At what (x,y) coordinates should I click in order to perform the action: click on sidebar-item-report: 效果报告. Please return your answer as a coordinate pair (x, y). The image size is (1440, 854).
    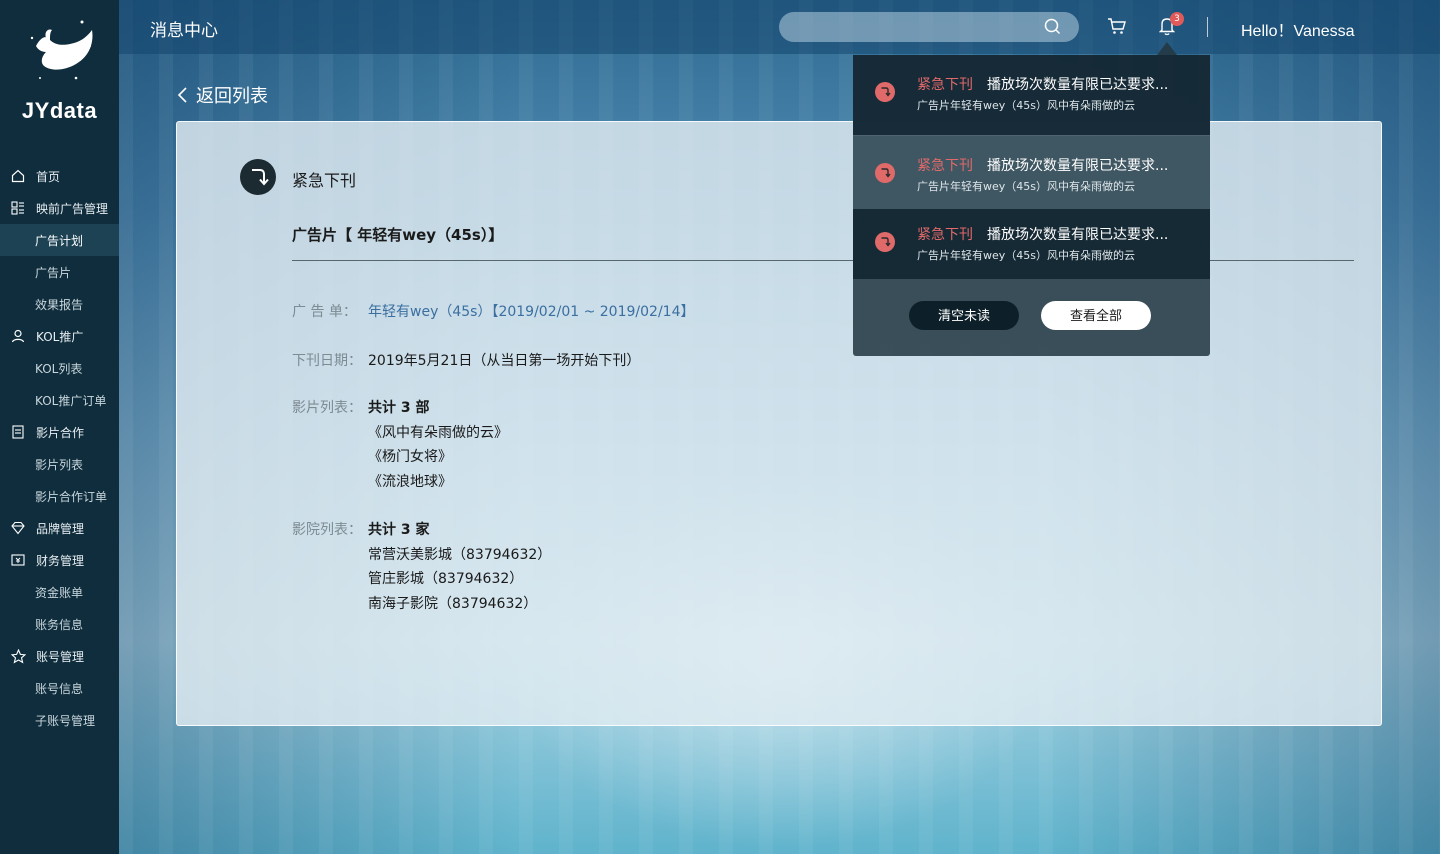
    Looking at the image, I should click on (59, 304).